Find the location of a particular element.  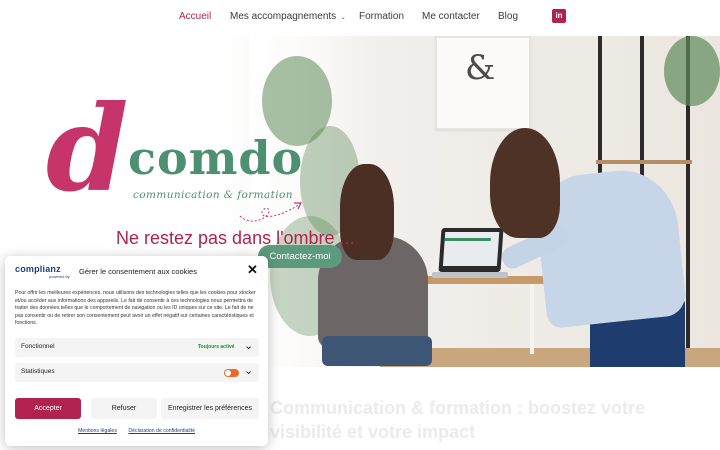

consent-row-label: Statistiques is located at coordinates (38, 371).